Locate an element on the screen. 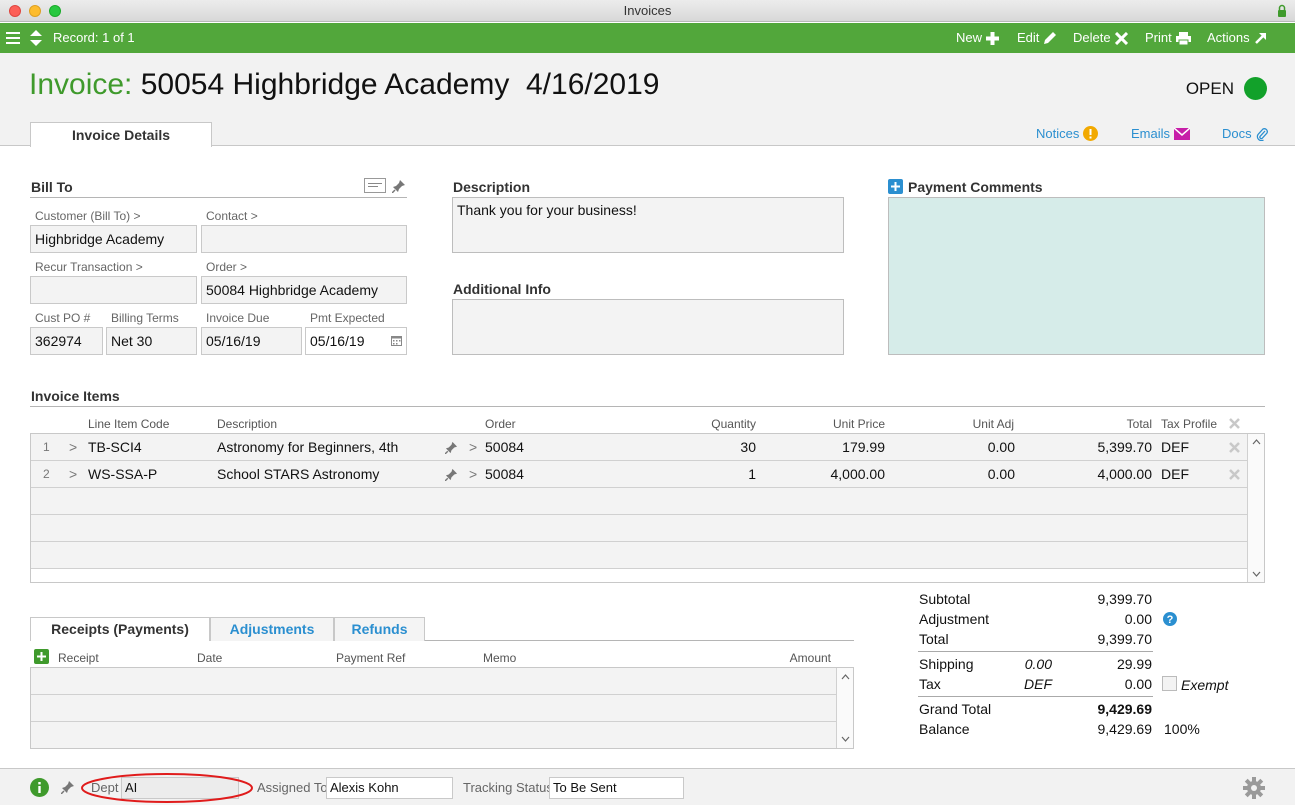  line-item-quantity: 30 is located at coordinates (718, 447).